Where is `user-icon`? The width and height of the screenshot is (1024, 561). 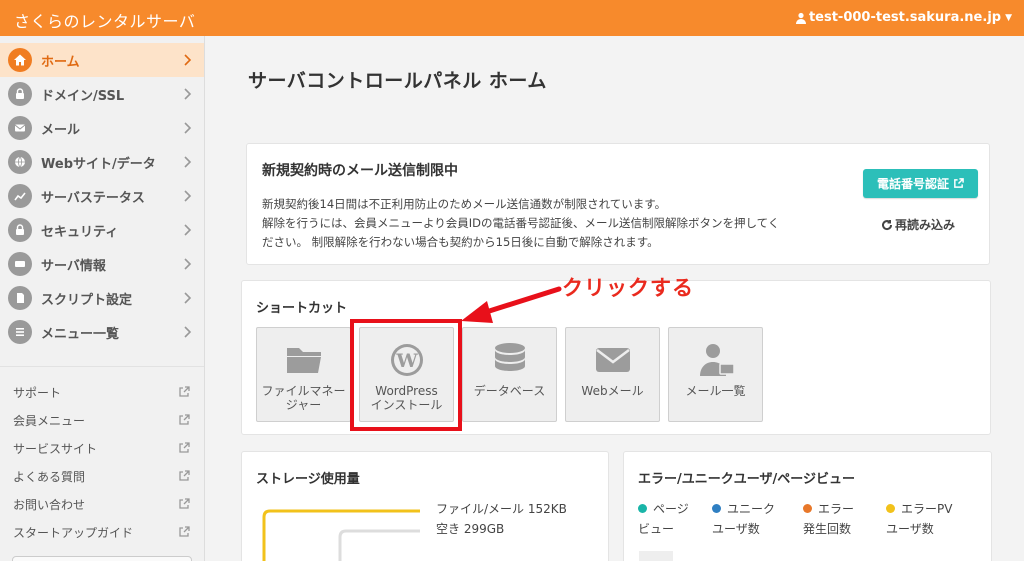 user-icon is located at coordinates (800, 18).